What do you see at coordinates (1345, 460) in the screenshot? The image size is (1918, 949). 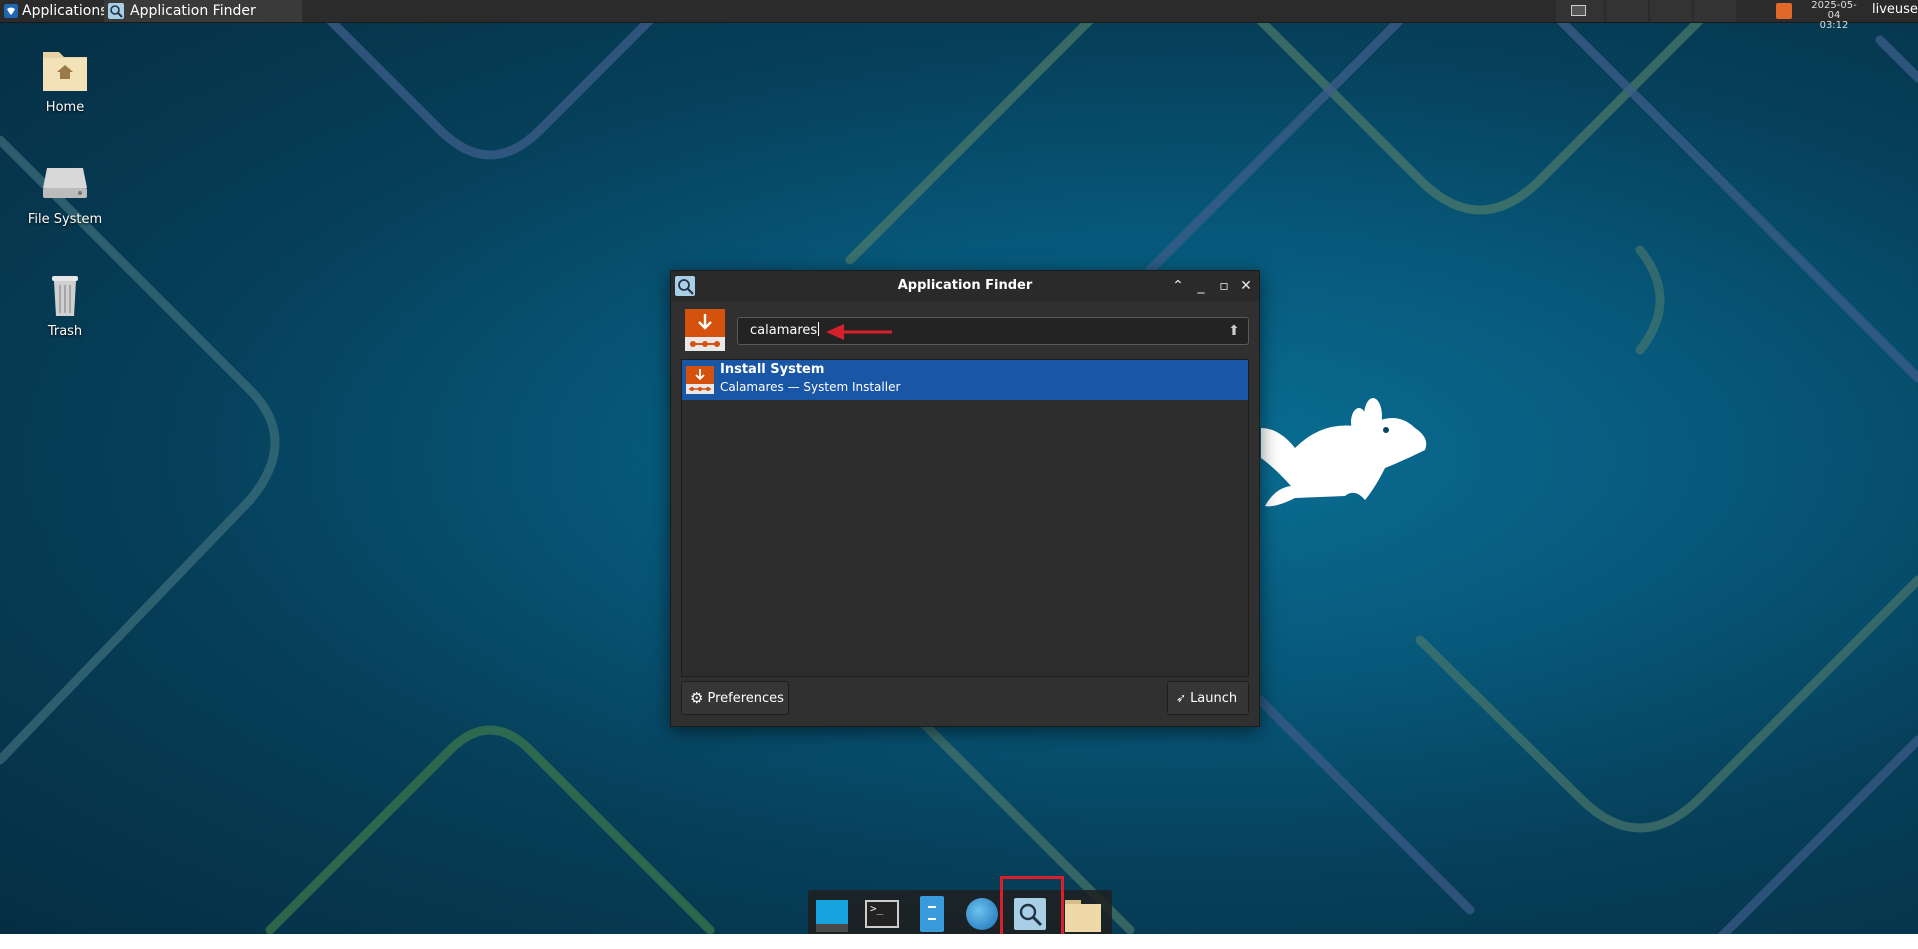 I see `xfce-mouse-logo` at bounding box center [1345, 460].